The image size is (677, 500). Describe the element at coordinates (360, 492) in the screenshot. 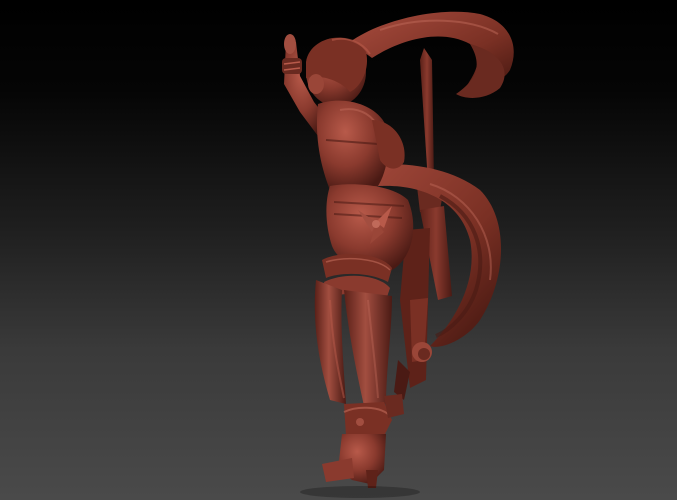

I see `ground-shadow` at that location.